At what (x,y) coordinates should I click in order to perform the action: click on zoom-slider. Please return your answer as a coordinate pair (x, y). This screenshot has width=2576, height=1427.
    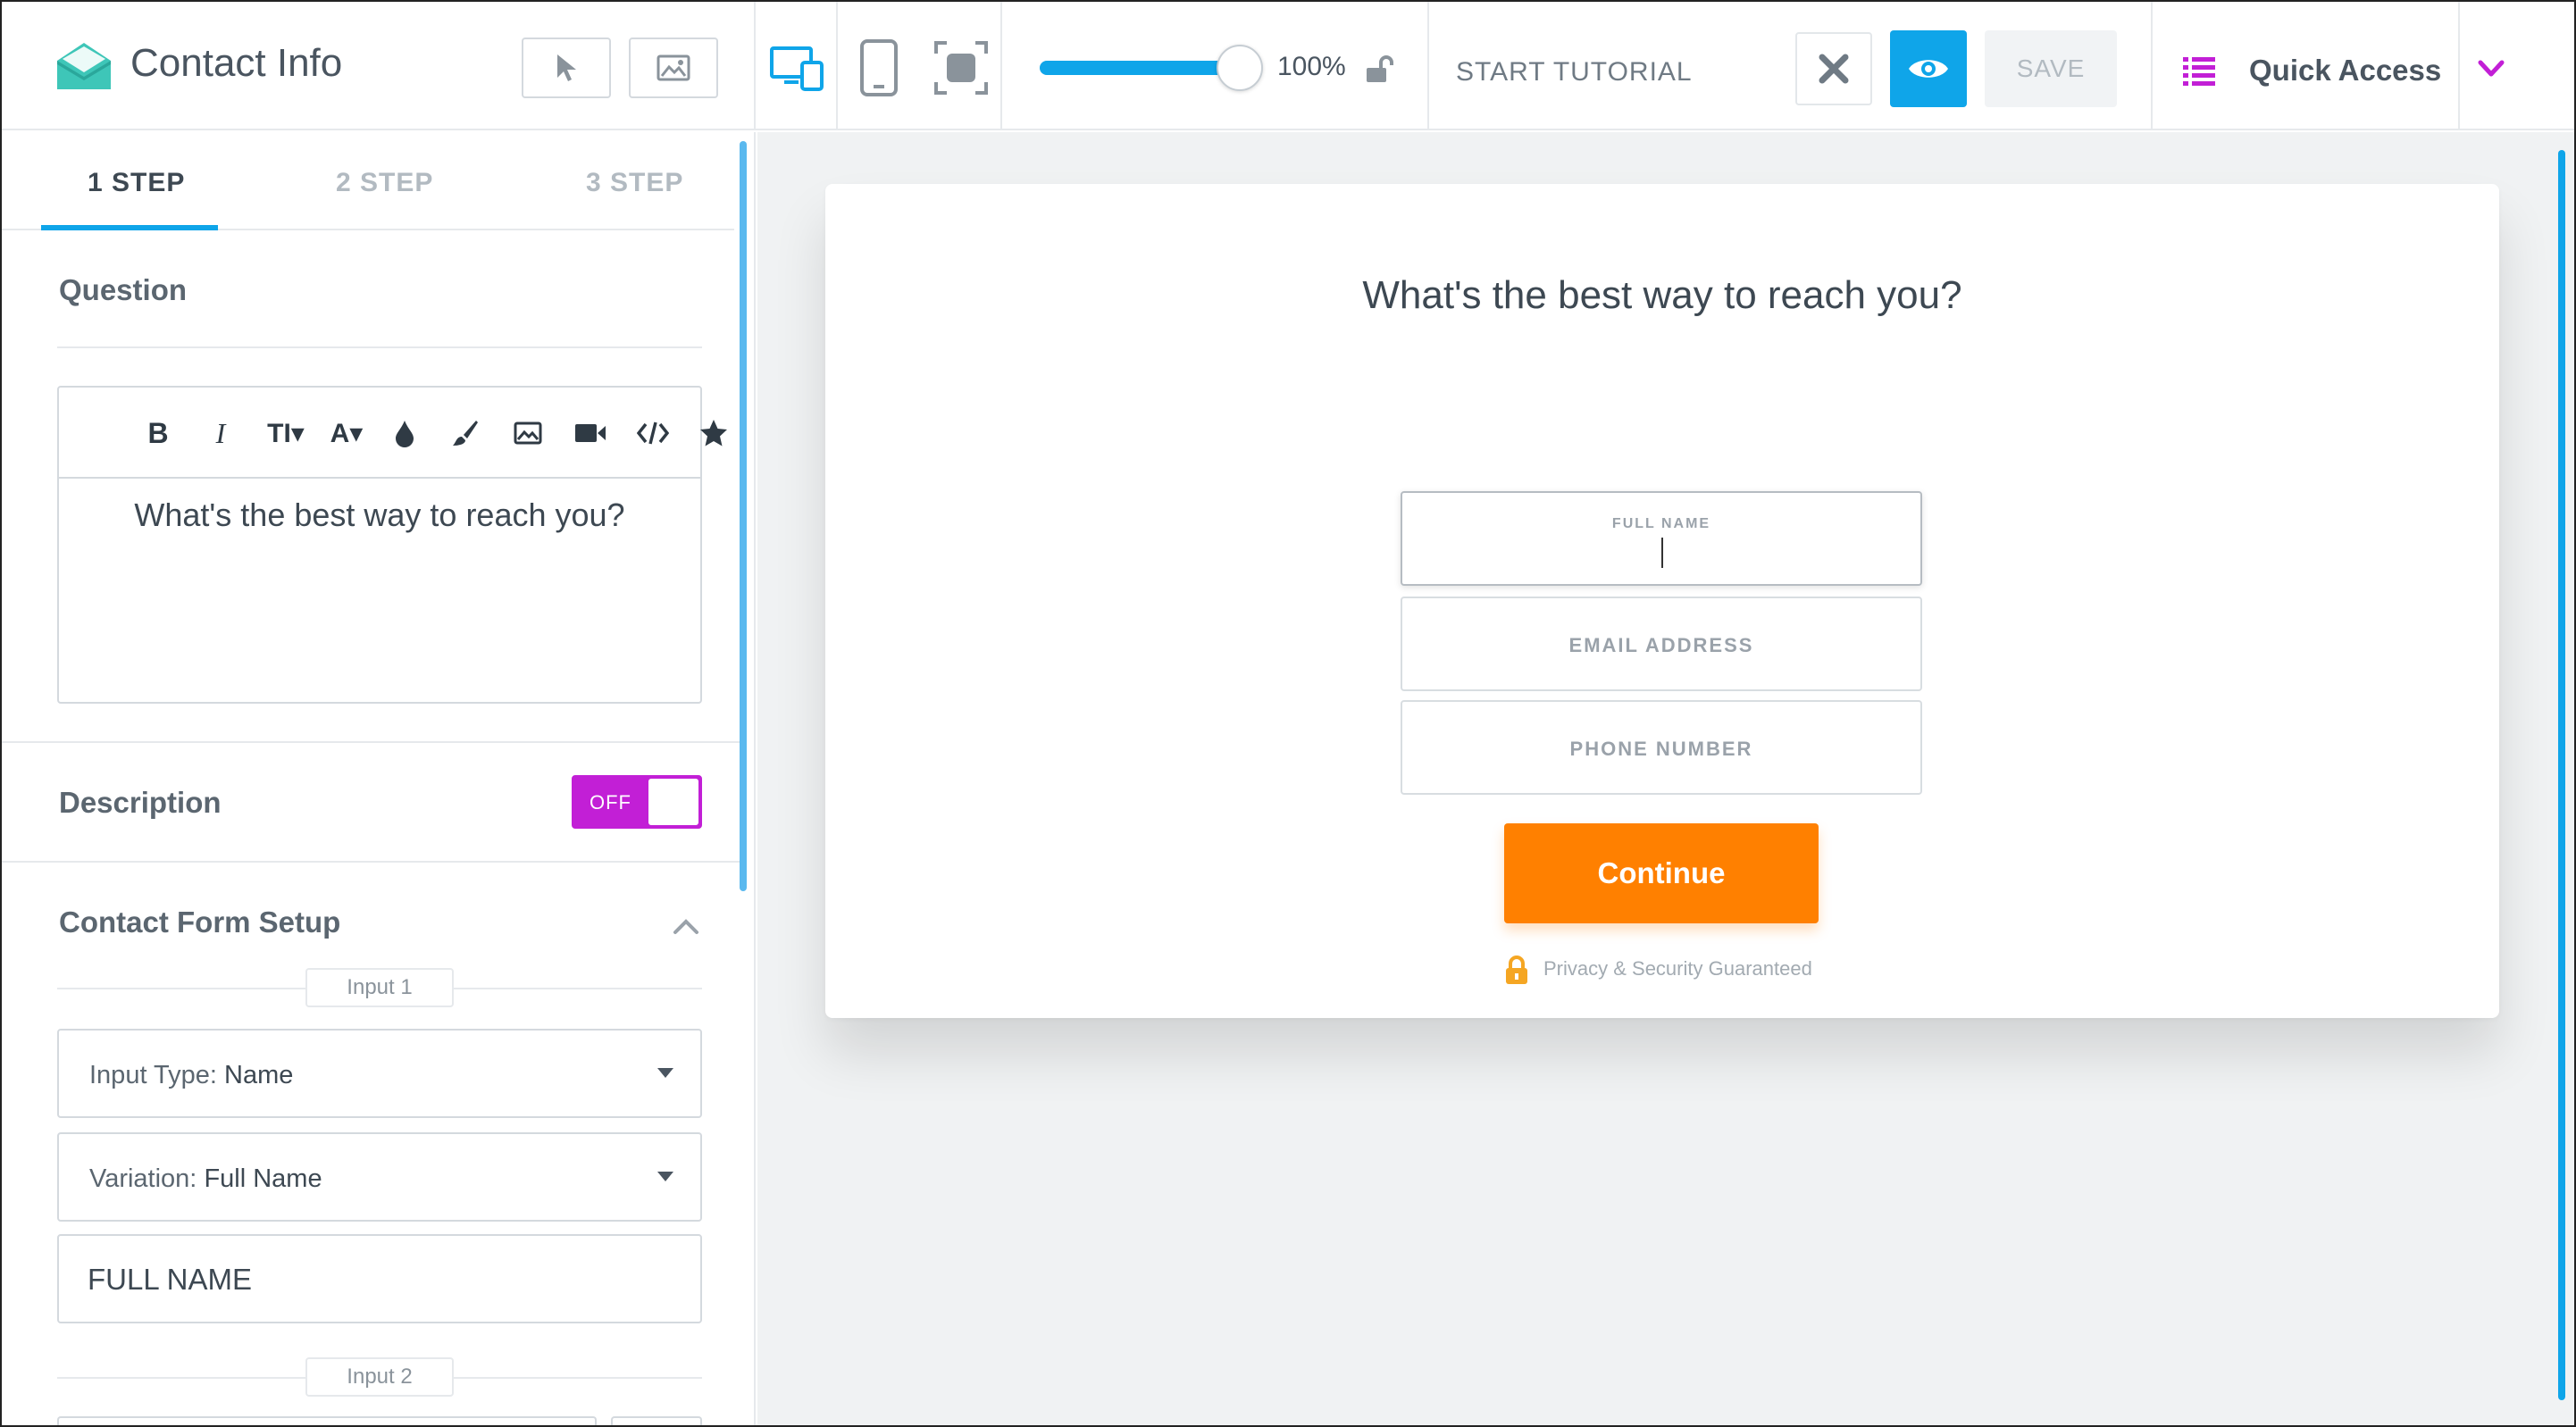
    Looking at the image, I should click on (1151, 68).